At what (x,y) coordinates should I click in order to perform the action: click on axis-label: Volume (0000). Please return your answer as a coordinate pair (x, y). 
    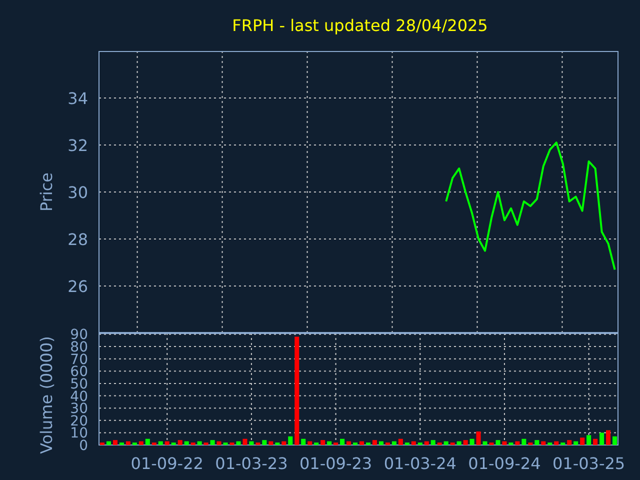
    Looking at the image, I should click on (46, 395).